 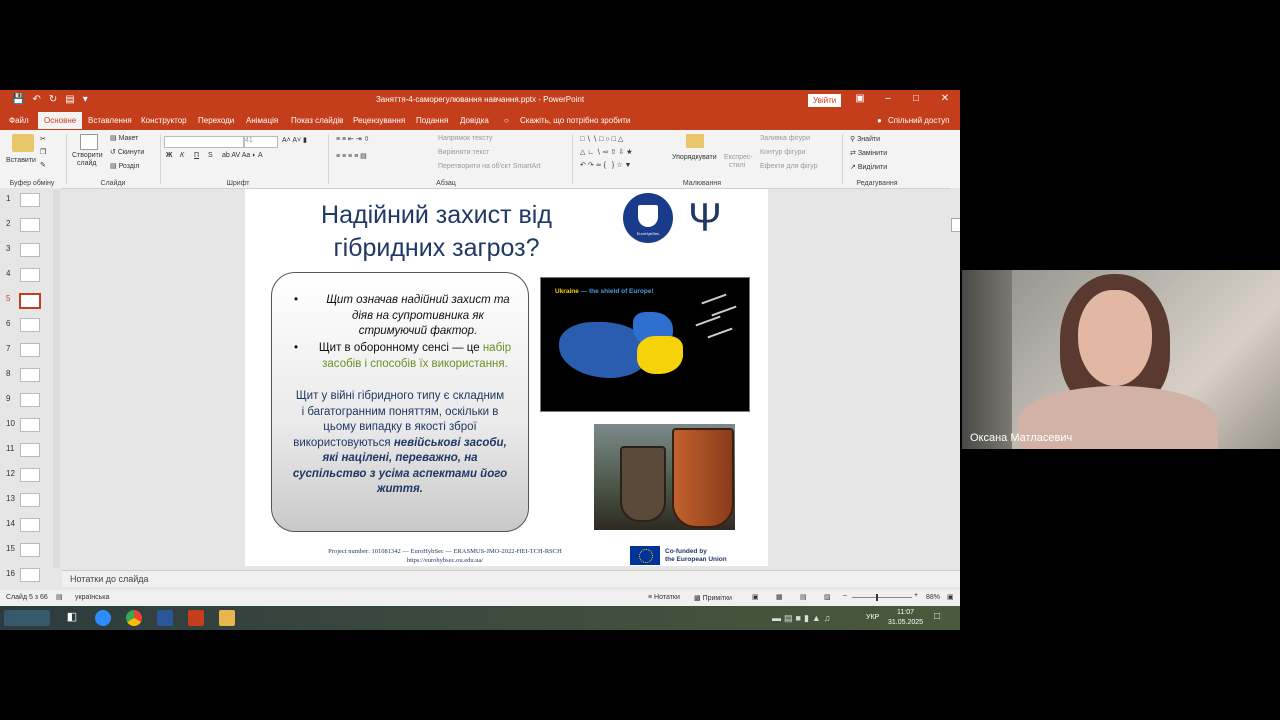 I want to click on paste-button: Вставити, so click(x=21, y=160).